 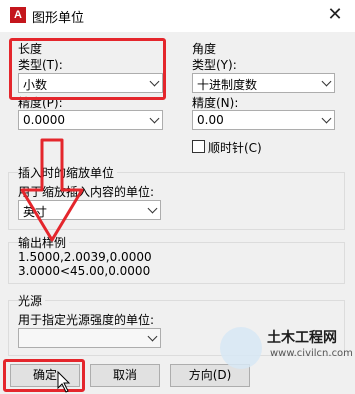 What do you see at coordinates (302, 338) in the screenshot?
I see `watermark-text: 土木工程网` at bounding box center [302, 338].